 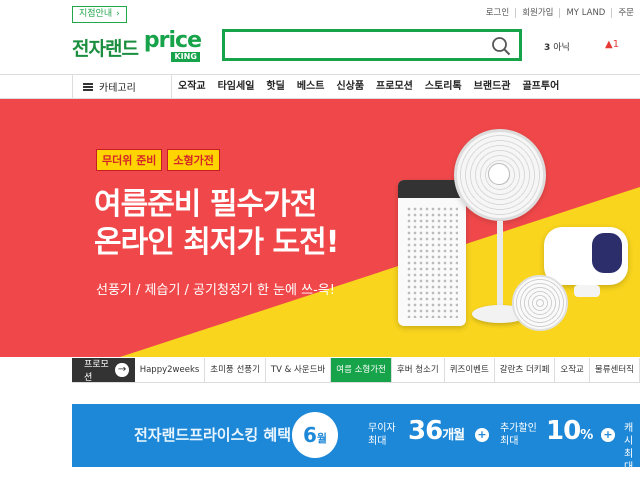 What do you see at coordinates (625, 13) in the screenshot?
I see `orders-link: 주문` at bounding box center [625, 13].